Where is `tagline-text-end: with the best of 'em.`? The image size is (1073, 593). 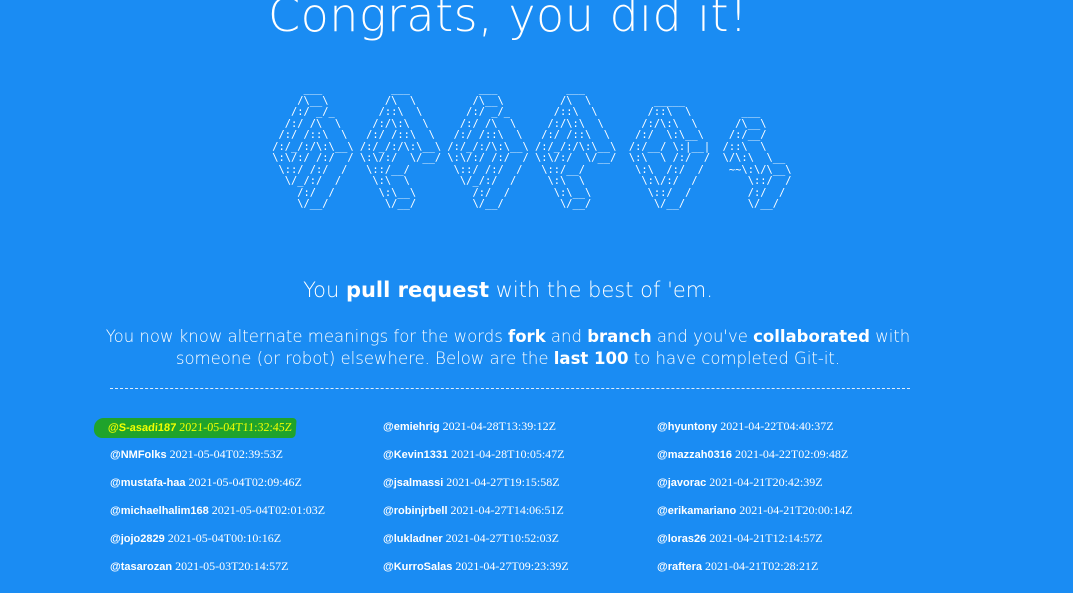 tagline-text-end: with the best of 'em. is located at coordinates (601, 290).